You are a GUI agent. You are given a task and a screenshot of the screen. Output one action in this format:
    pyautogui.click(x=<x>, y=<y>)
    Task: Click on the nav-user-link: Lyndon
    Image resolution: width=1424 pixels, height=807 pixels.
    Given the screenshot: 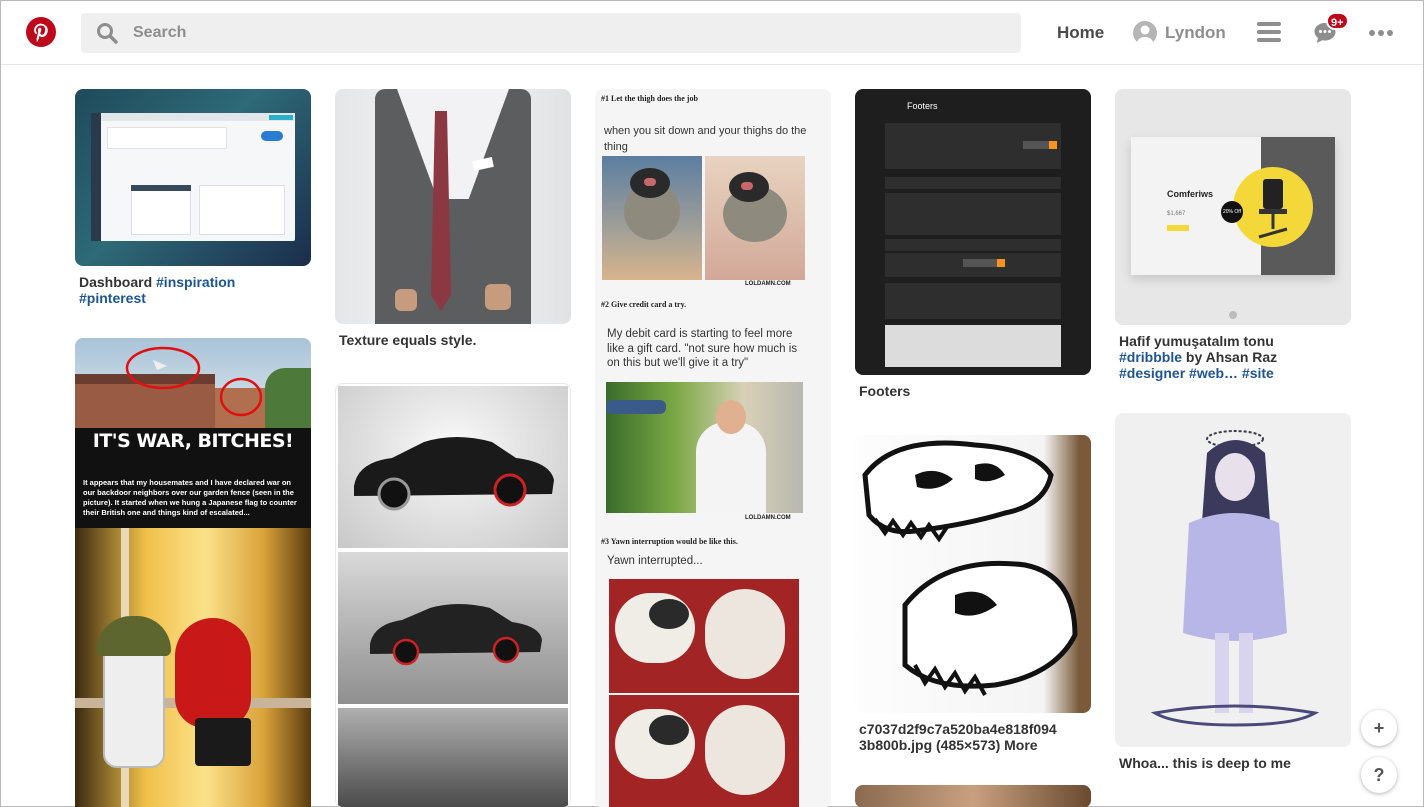 What is the action you would take?
    pyautogui.click(x=1195, y=33)
    